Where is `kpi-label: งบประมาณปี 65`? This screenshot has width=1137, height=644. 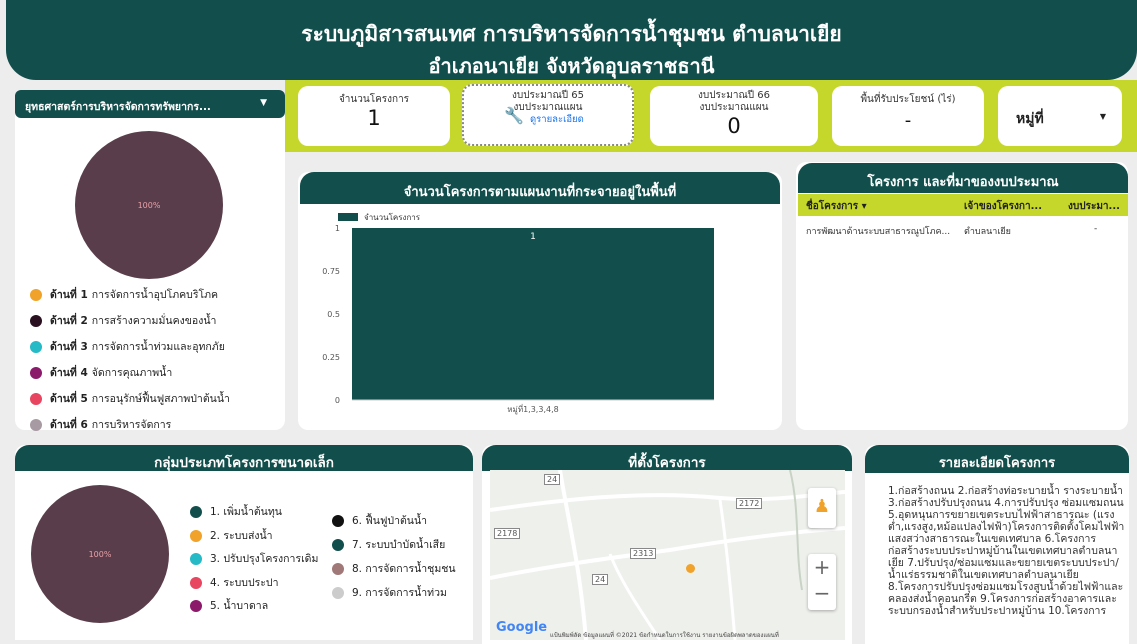
kpi-label: งบประมาณปี 65 is located at coordinates (548, 95).